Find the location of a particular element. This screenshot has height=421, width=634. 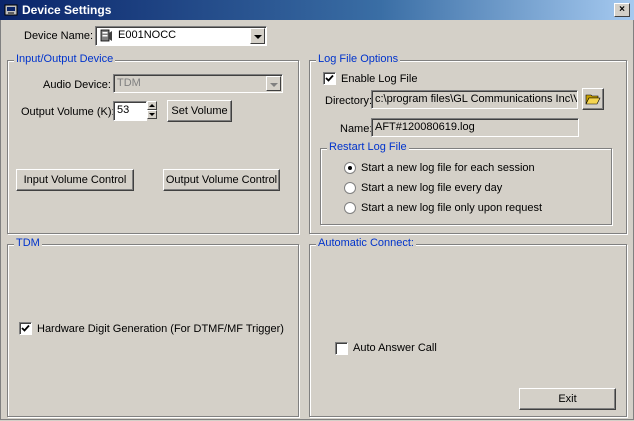

hw-digit-checkbox is located at coordinates (25, 328).